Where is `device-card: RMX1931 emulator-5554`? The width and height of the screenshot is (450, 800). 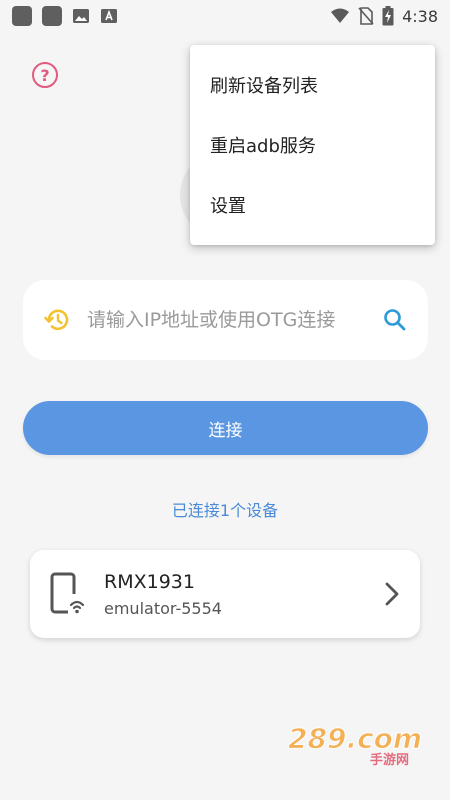 device-card: RMX1931 emulator-5554 is located at coordinates (225, 594).